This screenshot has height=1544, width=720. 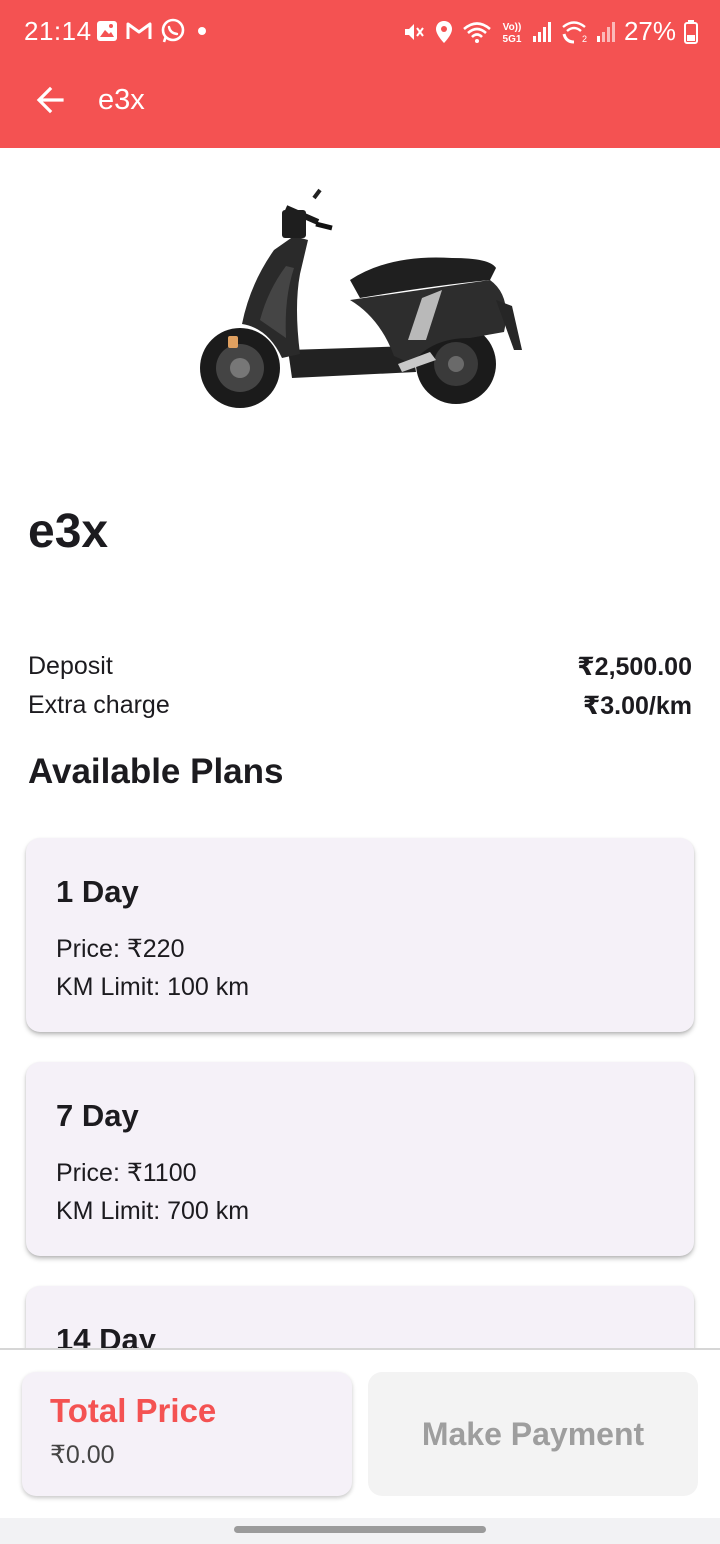 I want to click on location-icon, so click(x=444, y=32).